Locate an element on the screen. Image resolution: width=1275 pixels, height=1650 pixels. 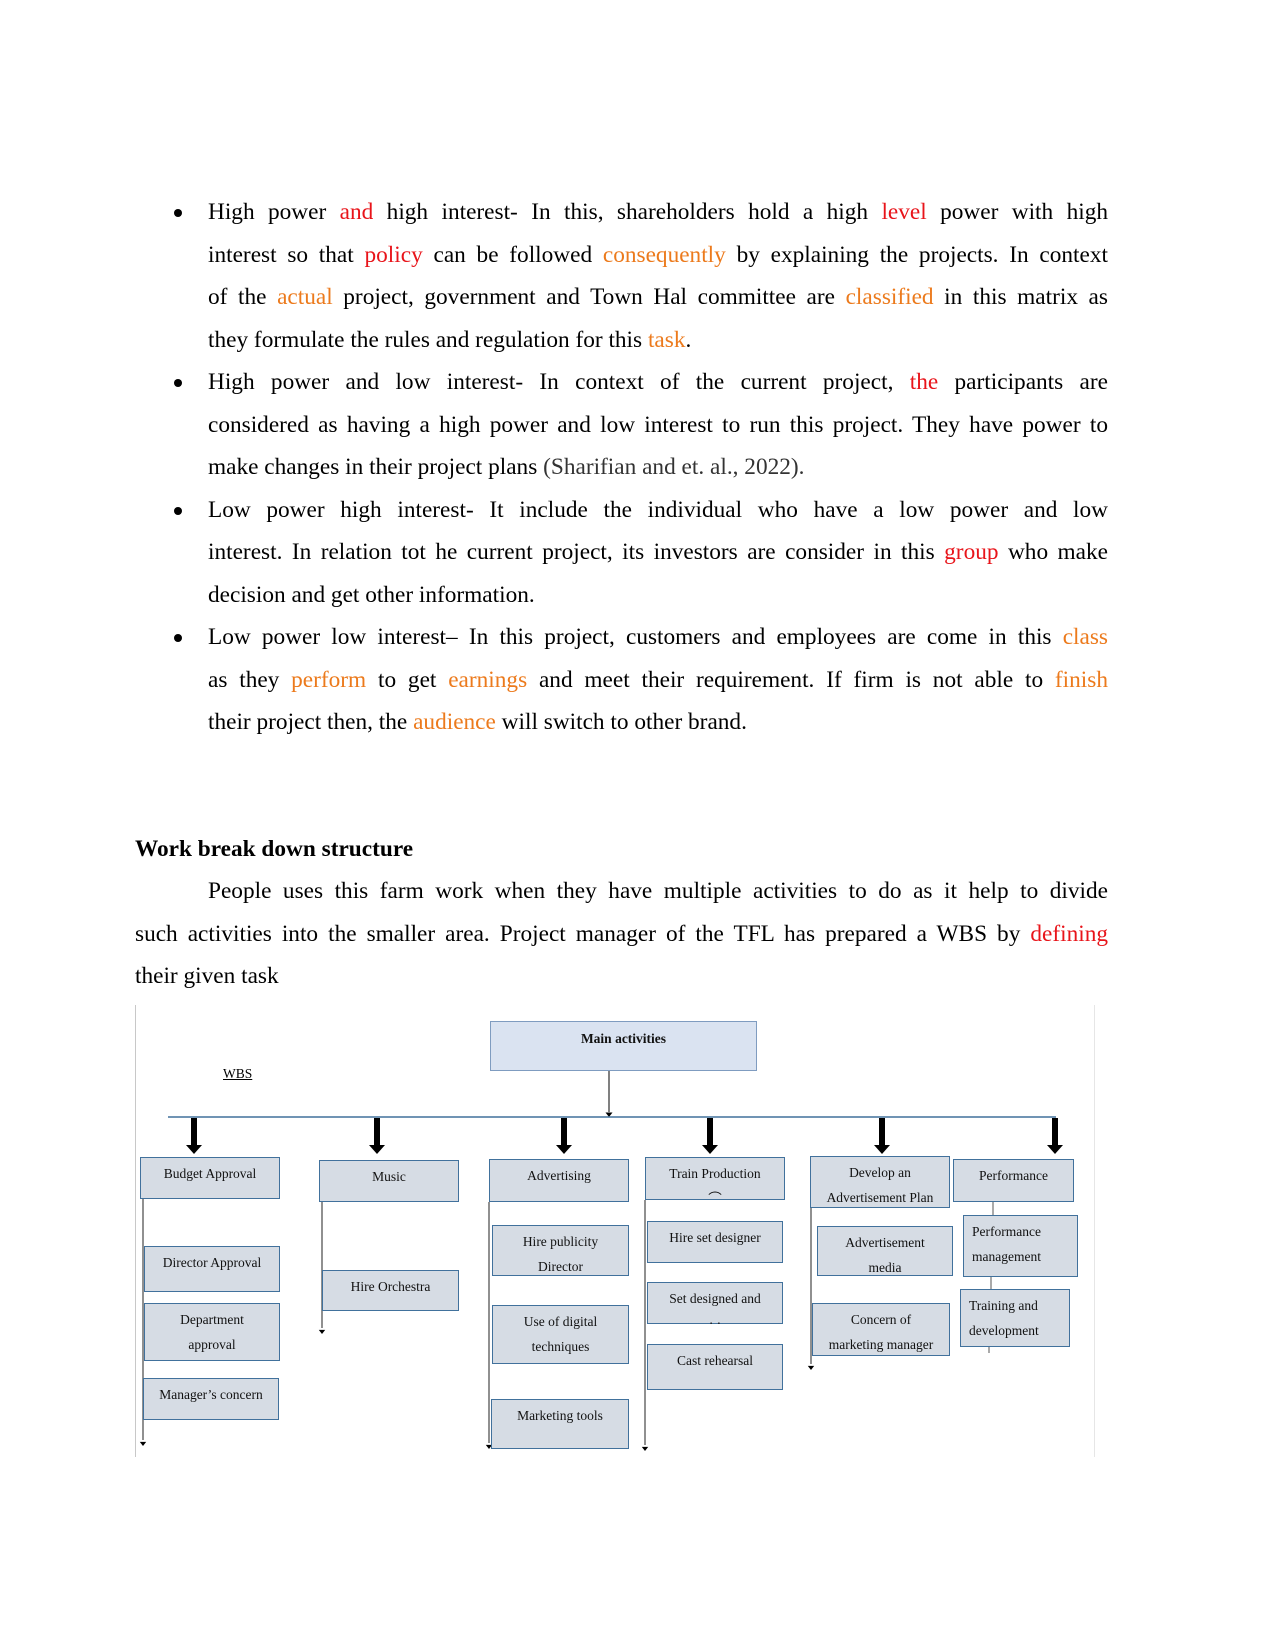
task-box: Hire Orchestra is located at coordinates (390, 1290).